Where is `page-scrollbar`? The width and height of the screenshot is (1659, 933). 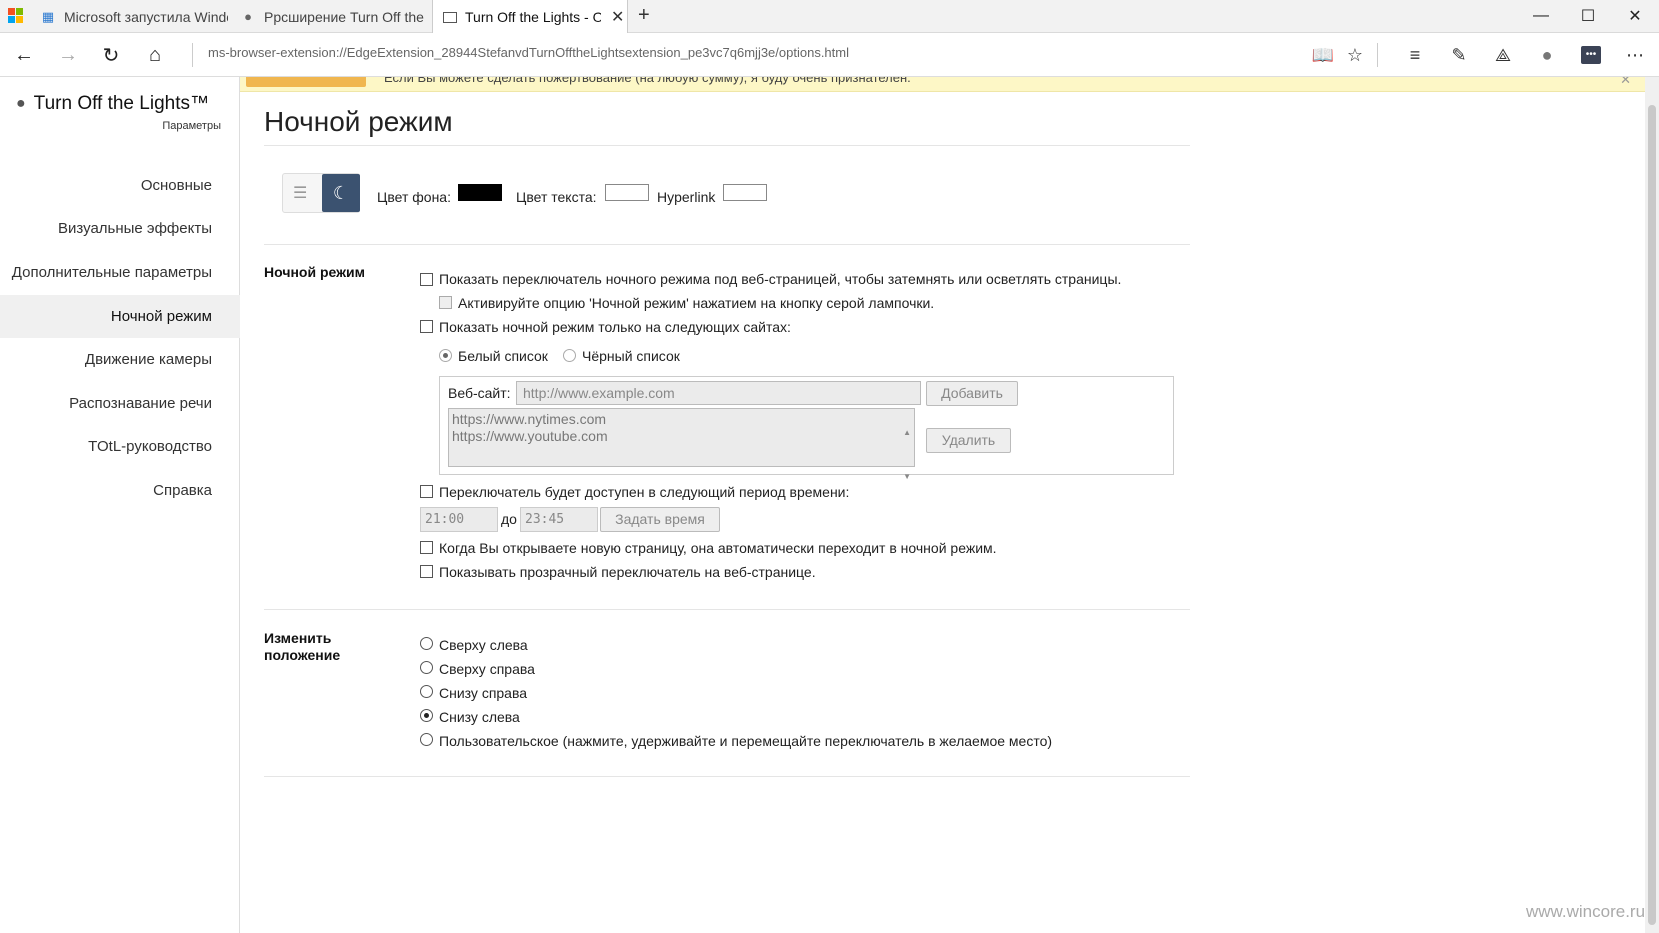 page-scrollbar is located at coordinates (1652, 505).